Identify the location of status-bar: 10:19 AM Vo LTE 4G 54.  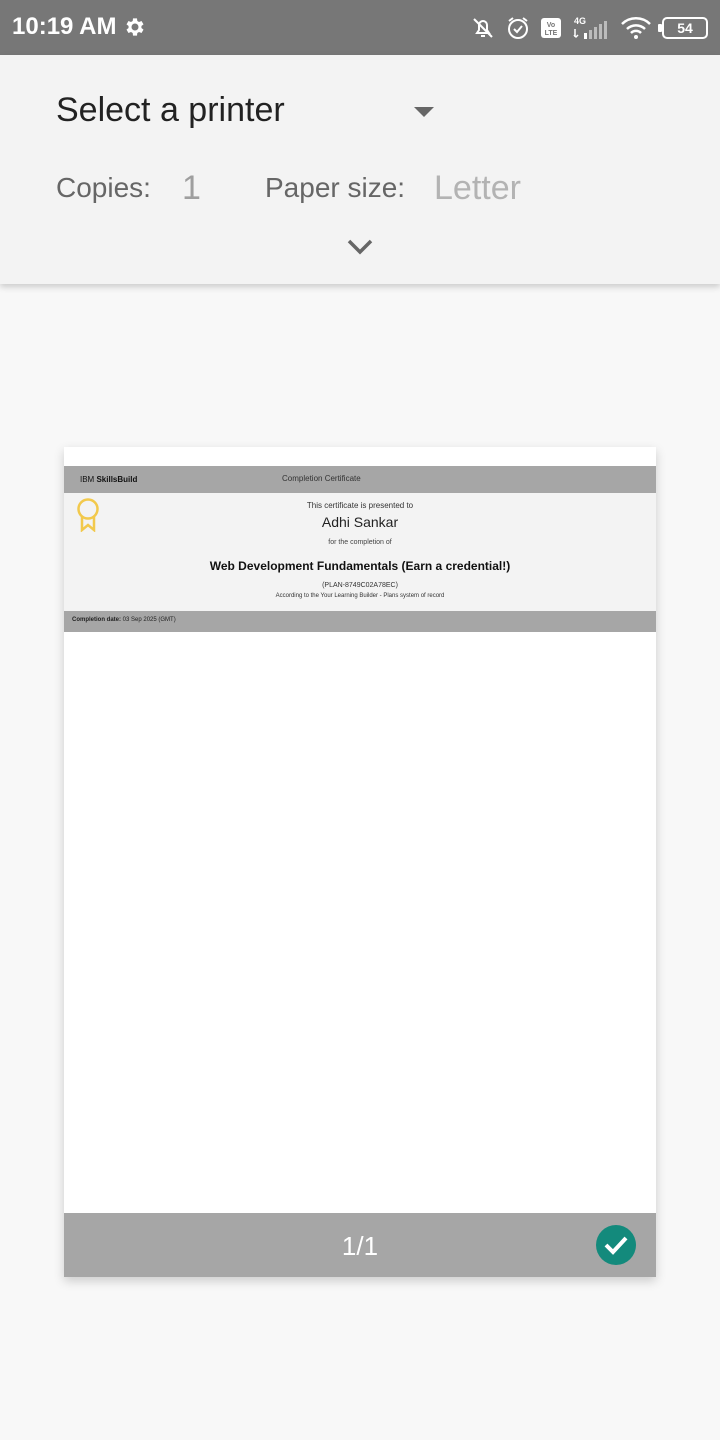
(360, 27).